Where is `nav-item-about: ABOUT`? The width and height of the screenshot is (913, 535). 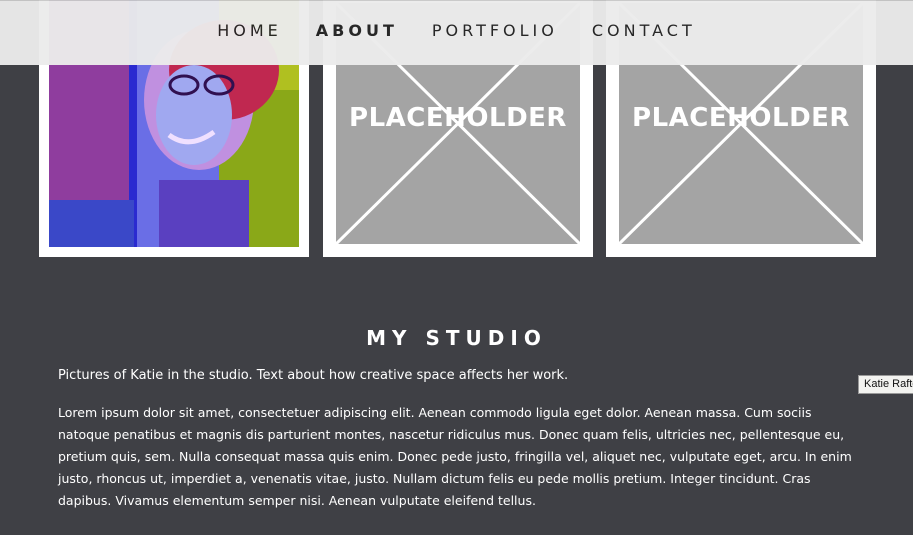
nav-item-about: ABOUT is located at coordinates (357, 30).